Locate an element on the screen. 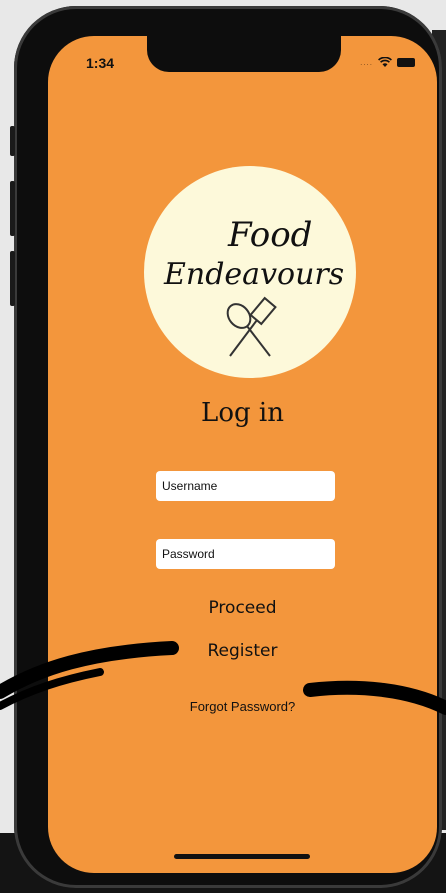 The width and height of the screenshot is (446, 893). utensils-icon is located at coordinates (251, 326).